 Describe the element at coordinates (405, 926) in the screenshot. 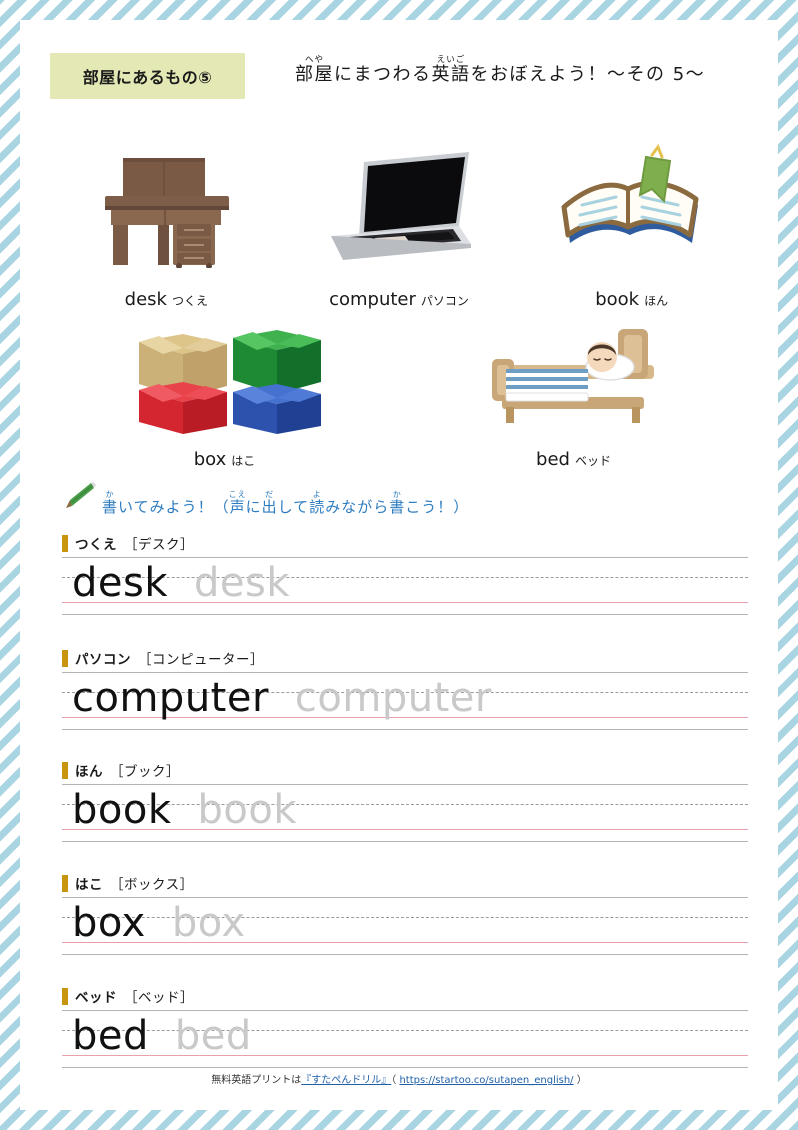

I see `writing-line-box: box box` at that location.